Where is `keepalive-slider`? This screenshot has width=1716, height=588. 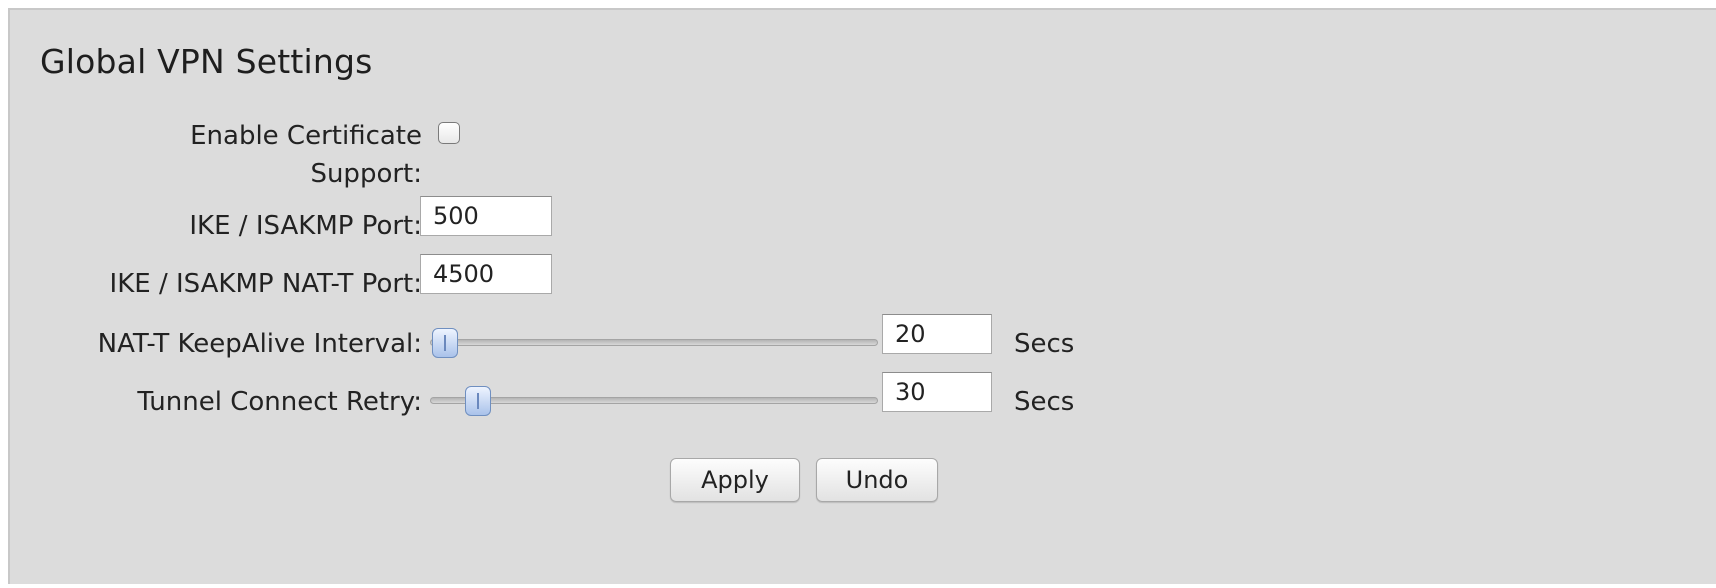 keepalive-slider is located at coordinates (654, 343).